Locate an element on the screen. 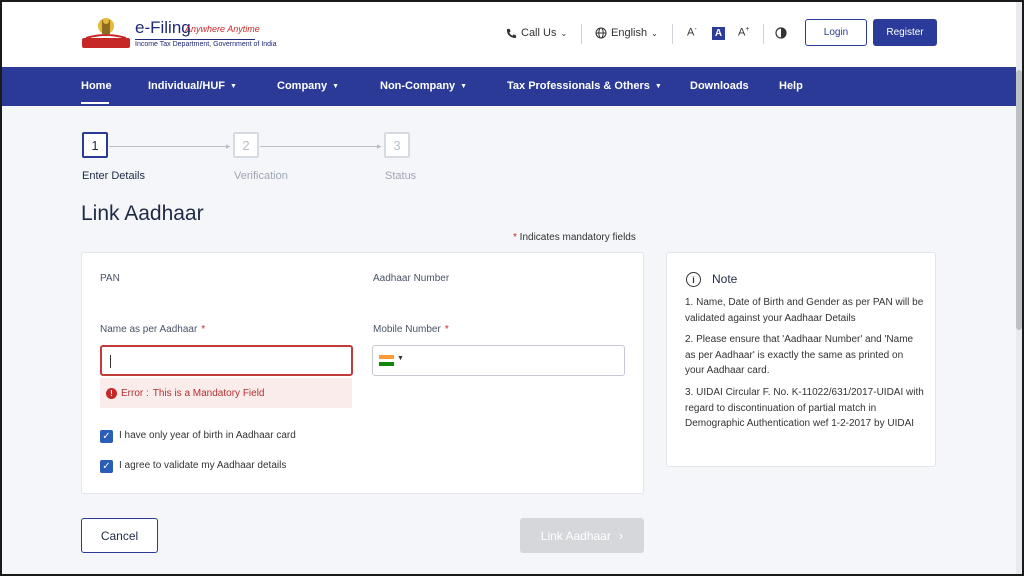 This screenshot has width=1024, height=576. scrollbar-thumb is located at coordinates (1019, 200).